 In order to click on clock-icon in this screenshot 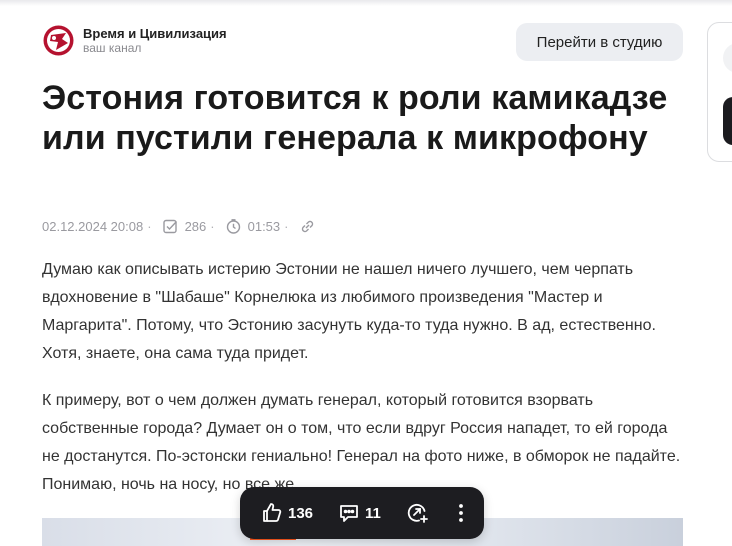, I will do `click(233, 226)`.